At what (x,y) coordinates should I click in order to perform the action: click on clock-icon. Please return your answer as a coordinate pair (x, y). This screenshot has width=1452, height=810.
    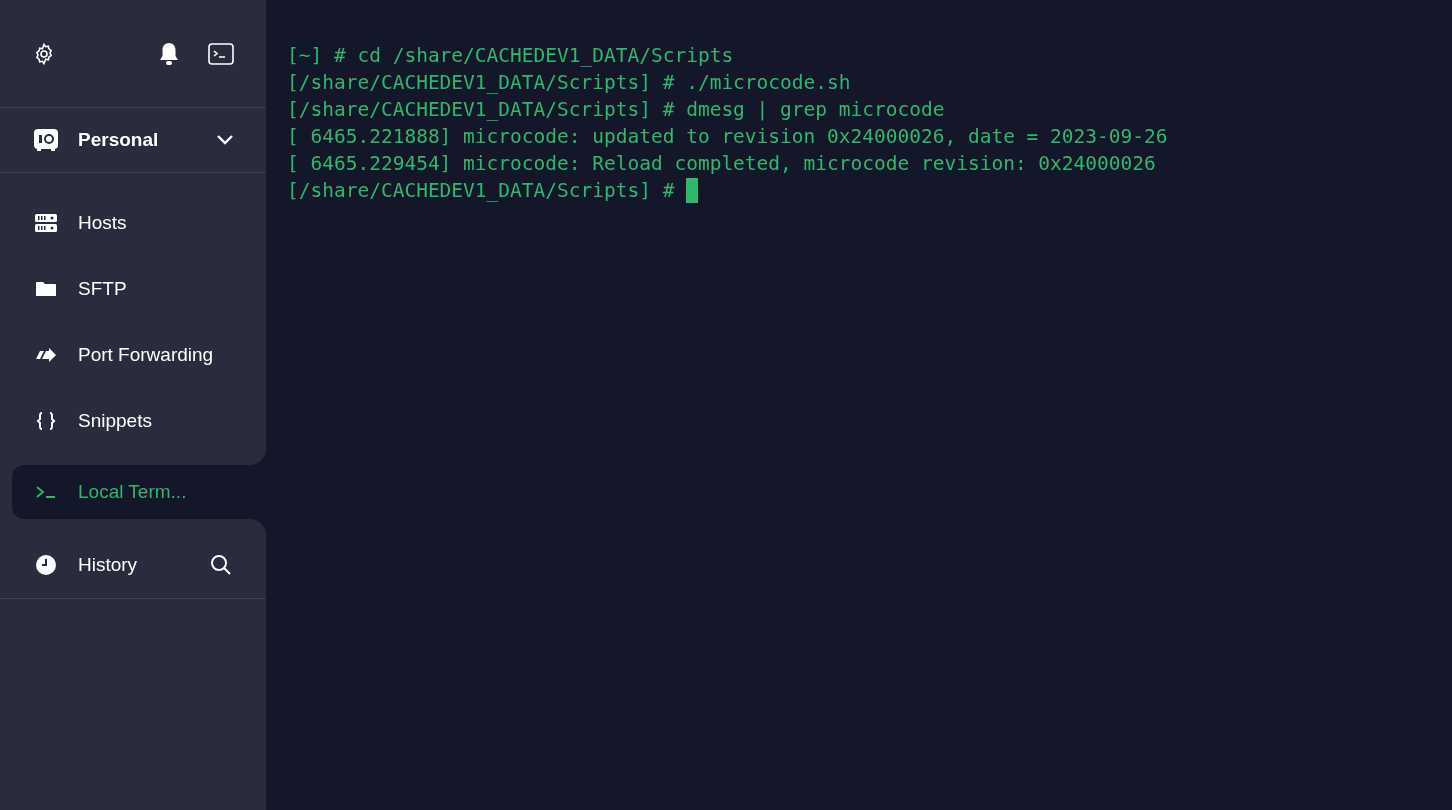
    Looking at the image, I should click on (46, 565).